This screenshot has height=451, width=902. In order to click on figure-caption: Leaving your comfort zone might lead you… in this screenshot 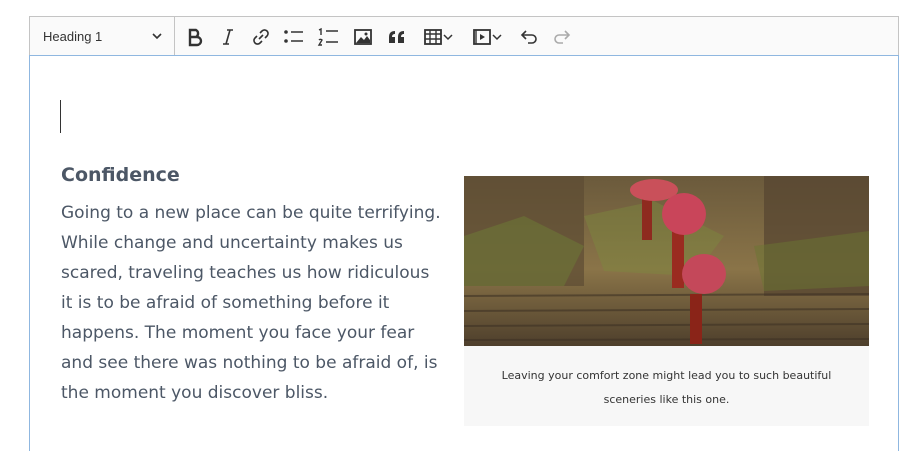, I will do `click(666, 388)`.